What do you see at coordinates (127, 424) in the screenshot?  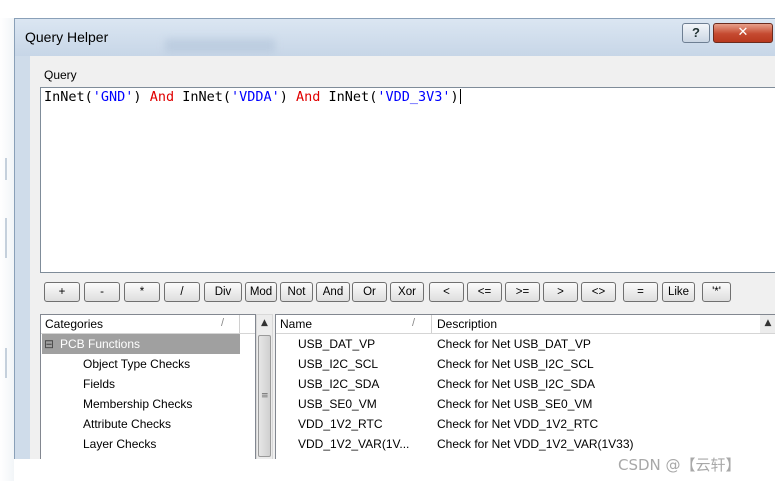 I see `category-item: Attribute Checks` at bounding box center [127, 424].